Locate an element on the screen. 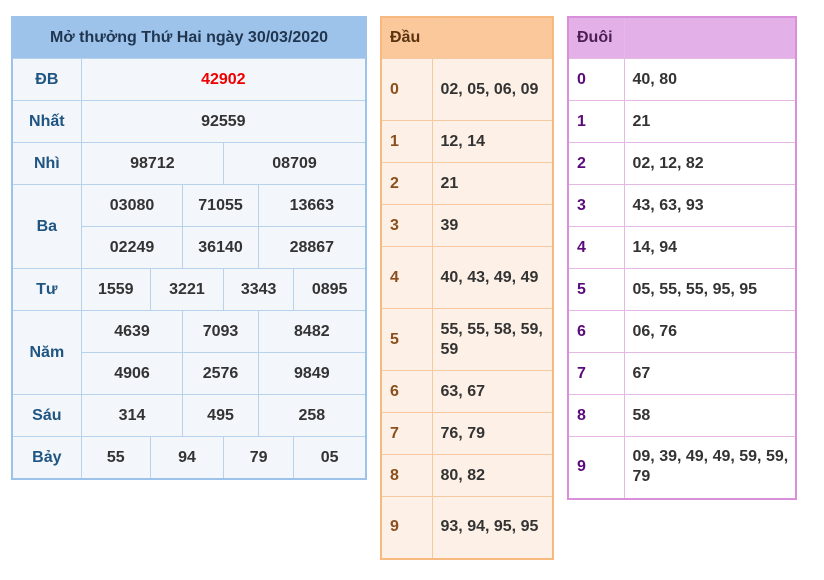 Image resolution: width=824 pixels, height=580 pixels. list-item: 6 63, 67 is located at coordinates (467, 391).